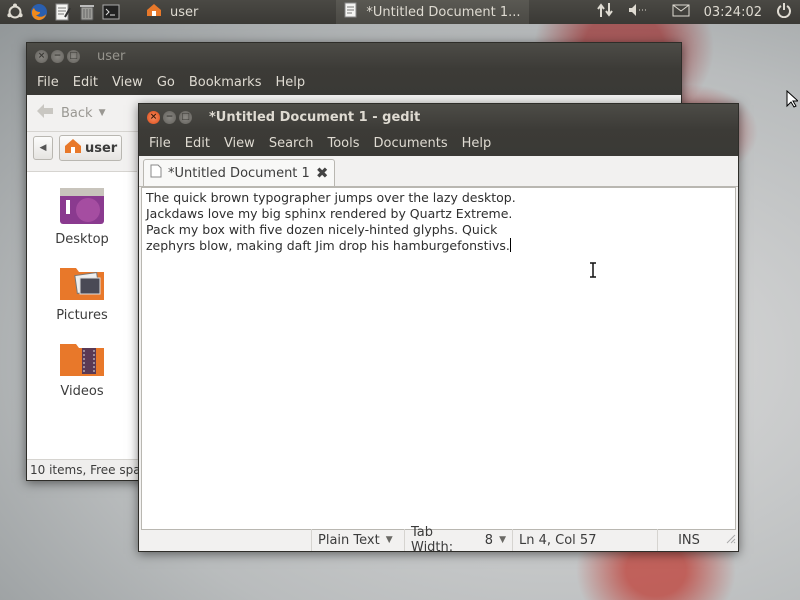 The image size is (800, 600). What do you see at coordinates (111, 12) in the screenshot?
I see `terminal-icon` at bounding box center [111, 12].